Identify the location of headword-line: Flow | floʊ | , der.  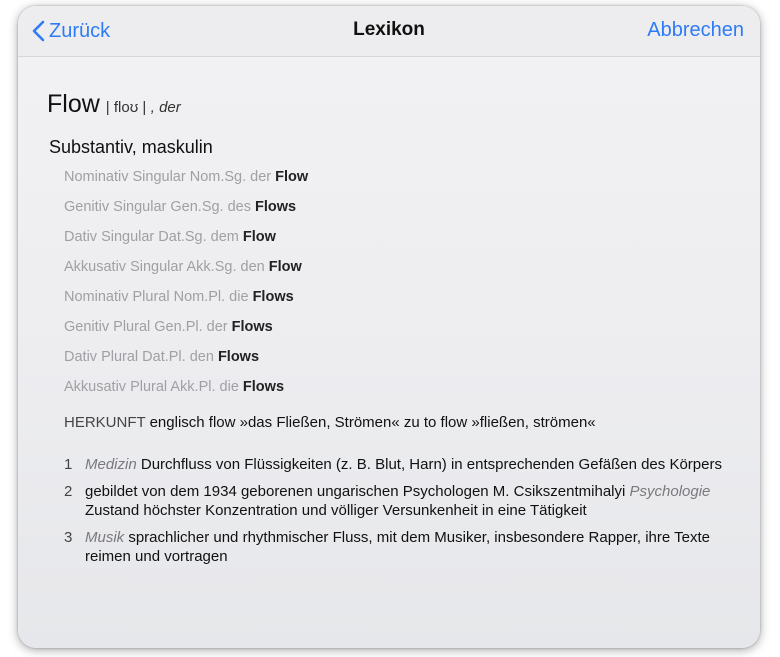
(114, 104).